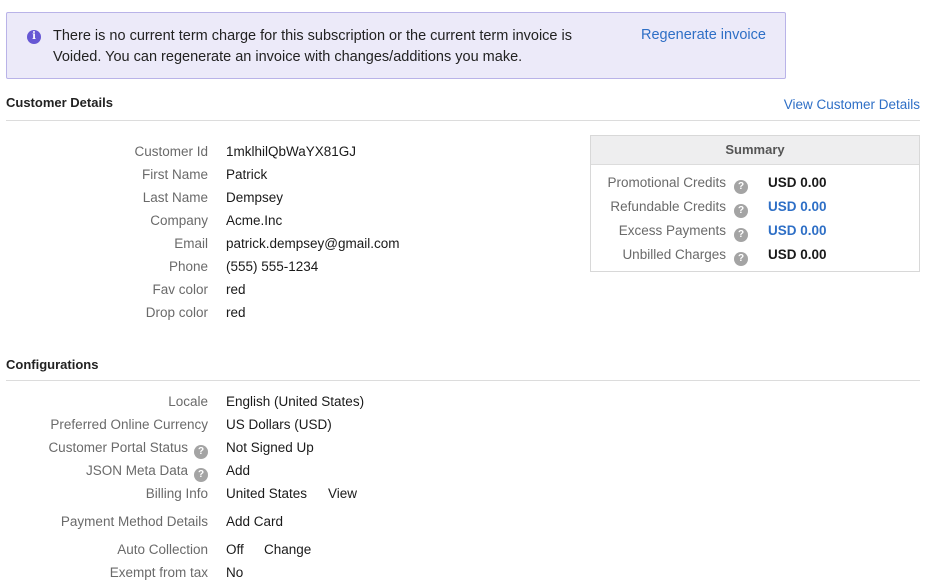 Image resolution: width=926 pixels, height=580 pixels. Describe the element at coordinates (104, 571) in the screenshot. I see `field-row: Exempt from tax` at that location.